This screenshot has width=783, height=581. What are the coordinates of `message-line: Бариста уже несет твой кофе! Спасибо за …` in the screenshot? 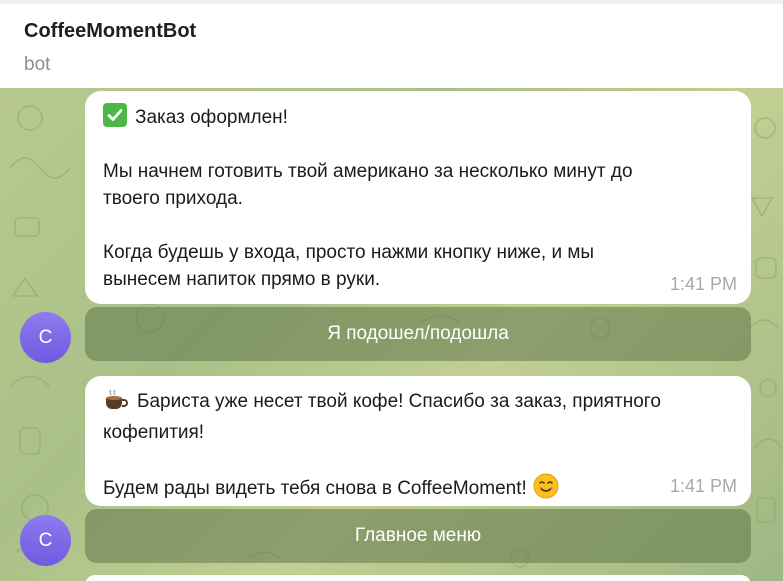 It's located at (418, 403).